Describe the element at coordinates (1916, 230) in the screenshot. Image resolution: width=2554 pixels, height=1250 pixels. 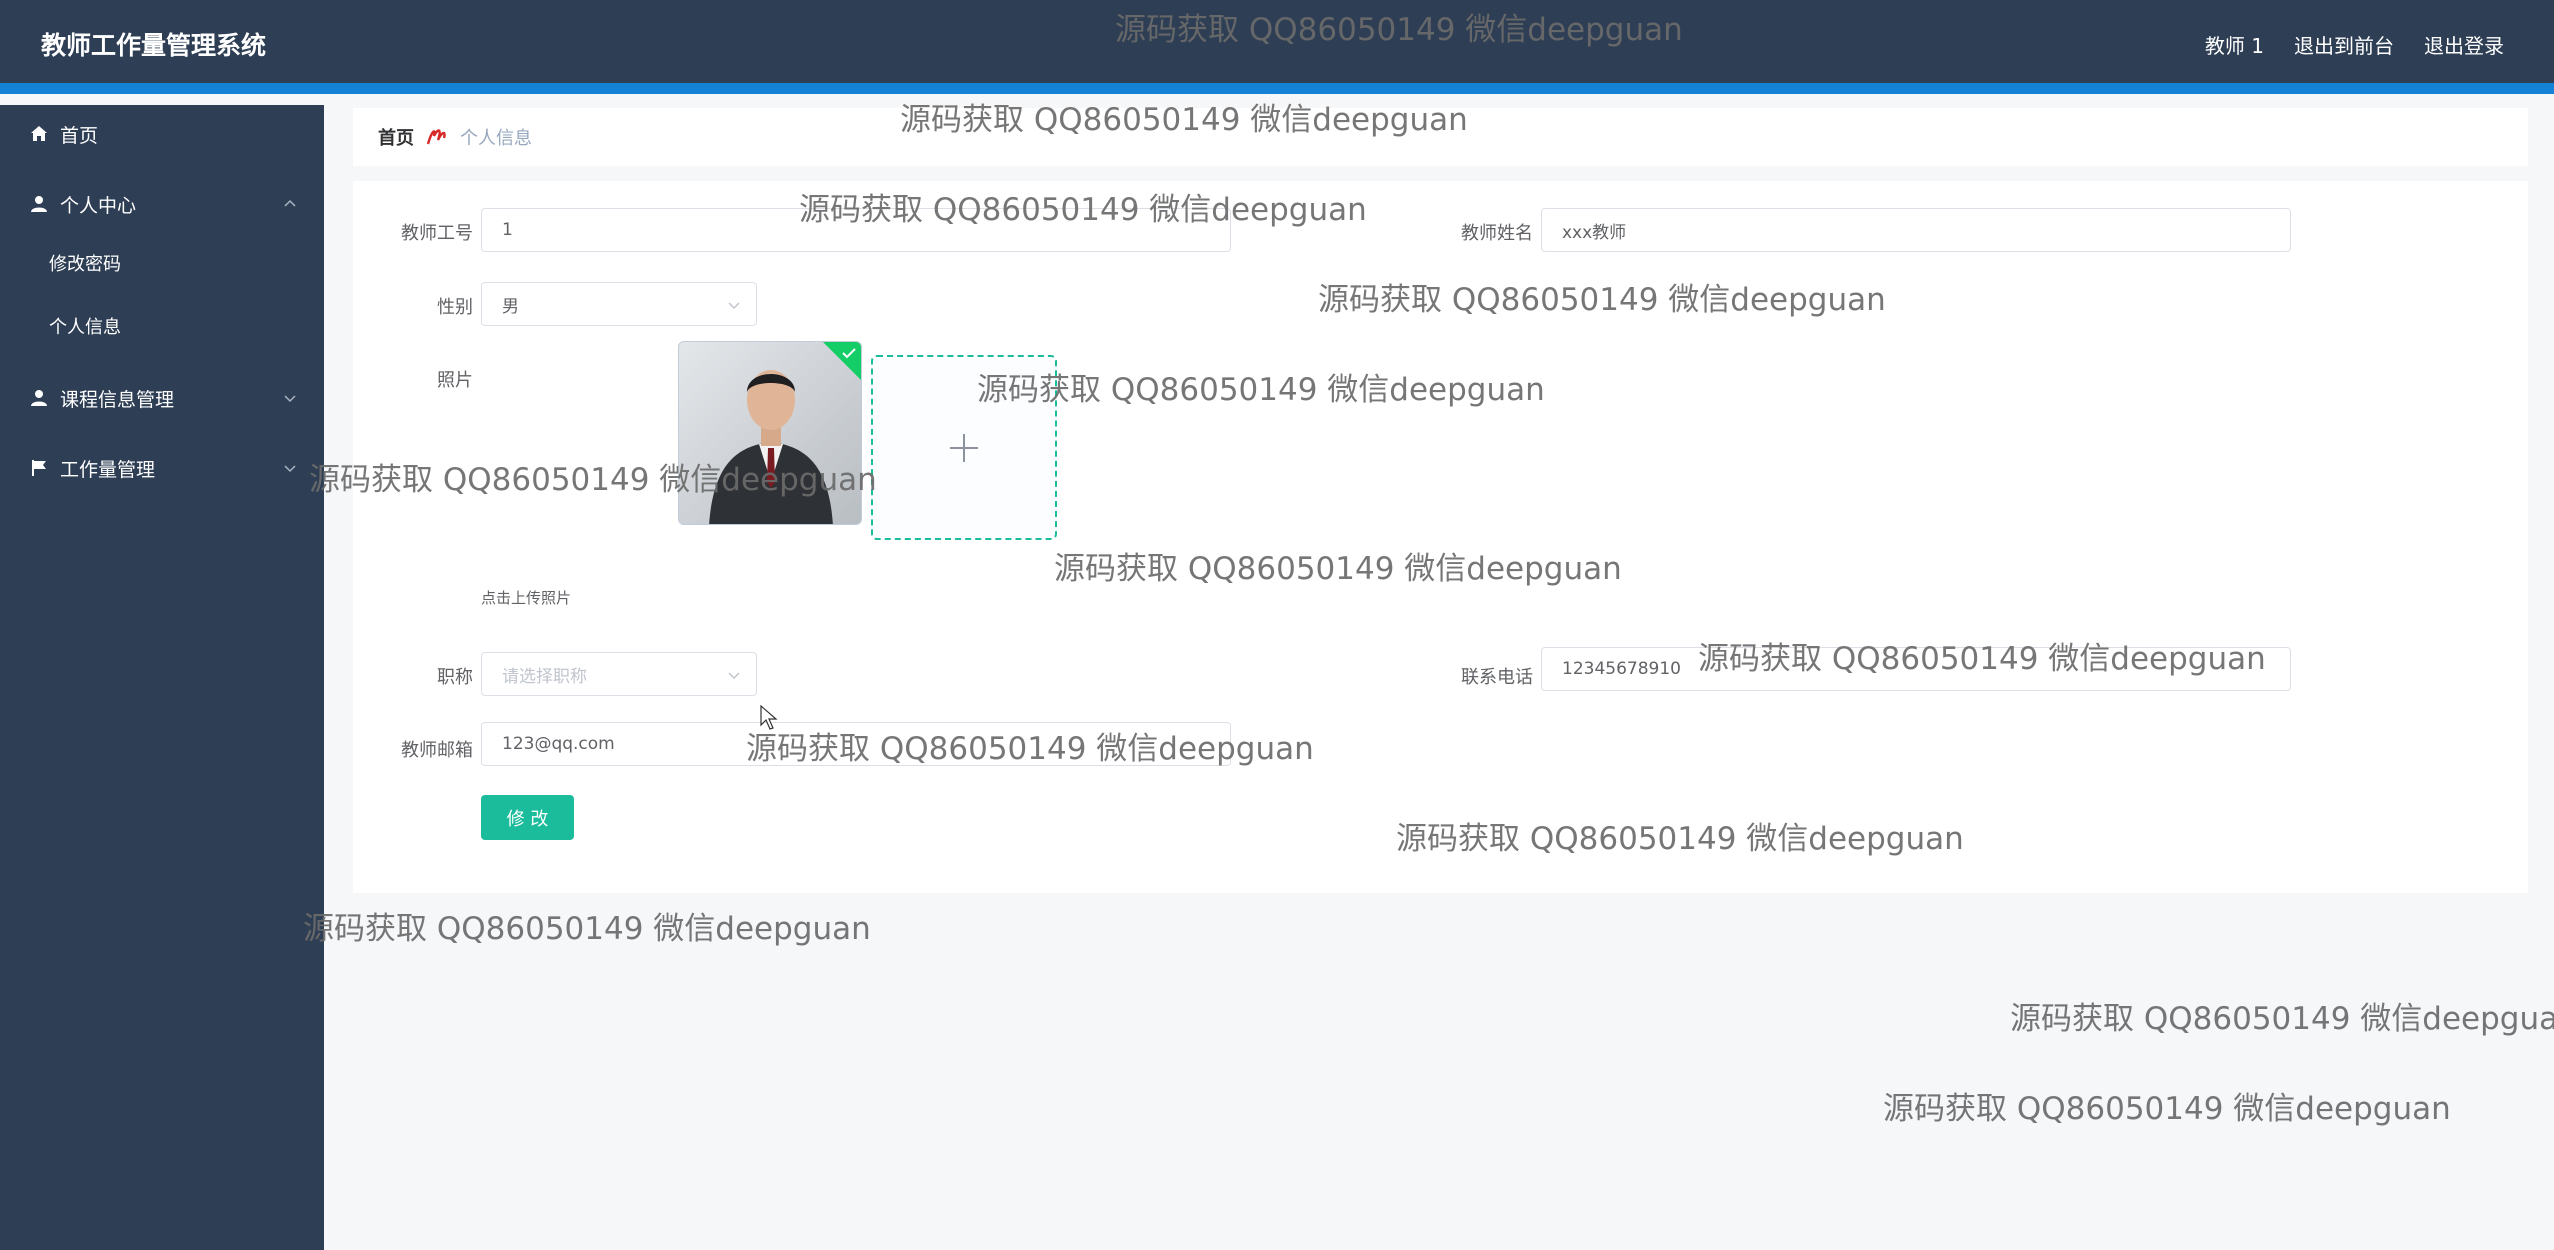
I see `teacher-name-input: xxx教师` at that location.